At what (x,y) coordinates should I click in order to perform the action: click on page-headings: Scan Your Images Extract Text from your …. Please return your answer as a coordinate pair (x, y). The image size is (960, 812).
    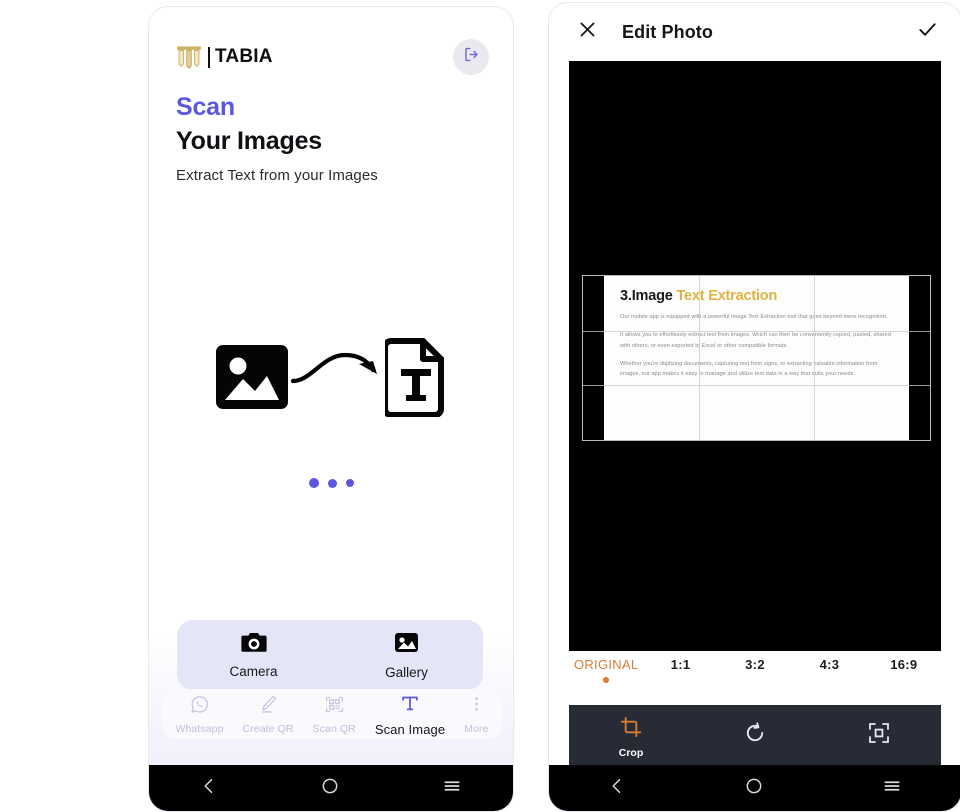
    Looking at the image, I should click on (331, 129).